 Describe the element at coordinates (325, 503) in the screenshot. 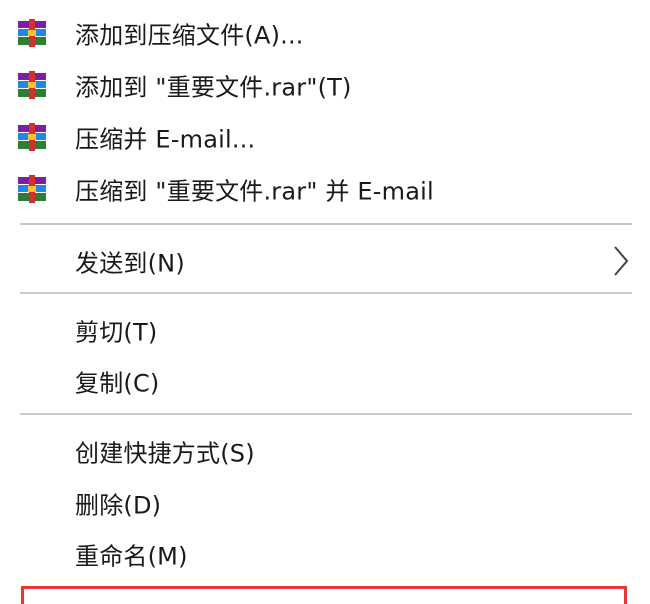

I see `menu-item-delete: 删除(D)` at that location.